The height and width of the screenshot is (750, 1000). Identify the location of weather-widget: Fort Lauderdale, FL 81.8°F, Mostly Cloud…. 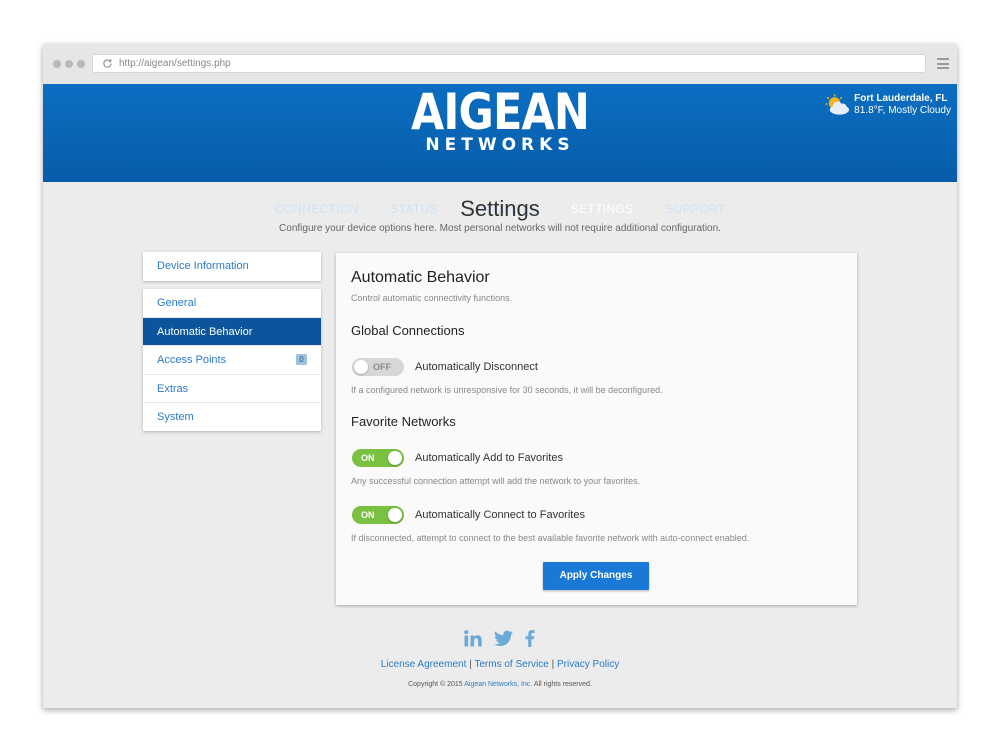
(888, 105).